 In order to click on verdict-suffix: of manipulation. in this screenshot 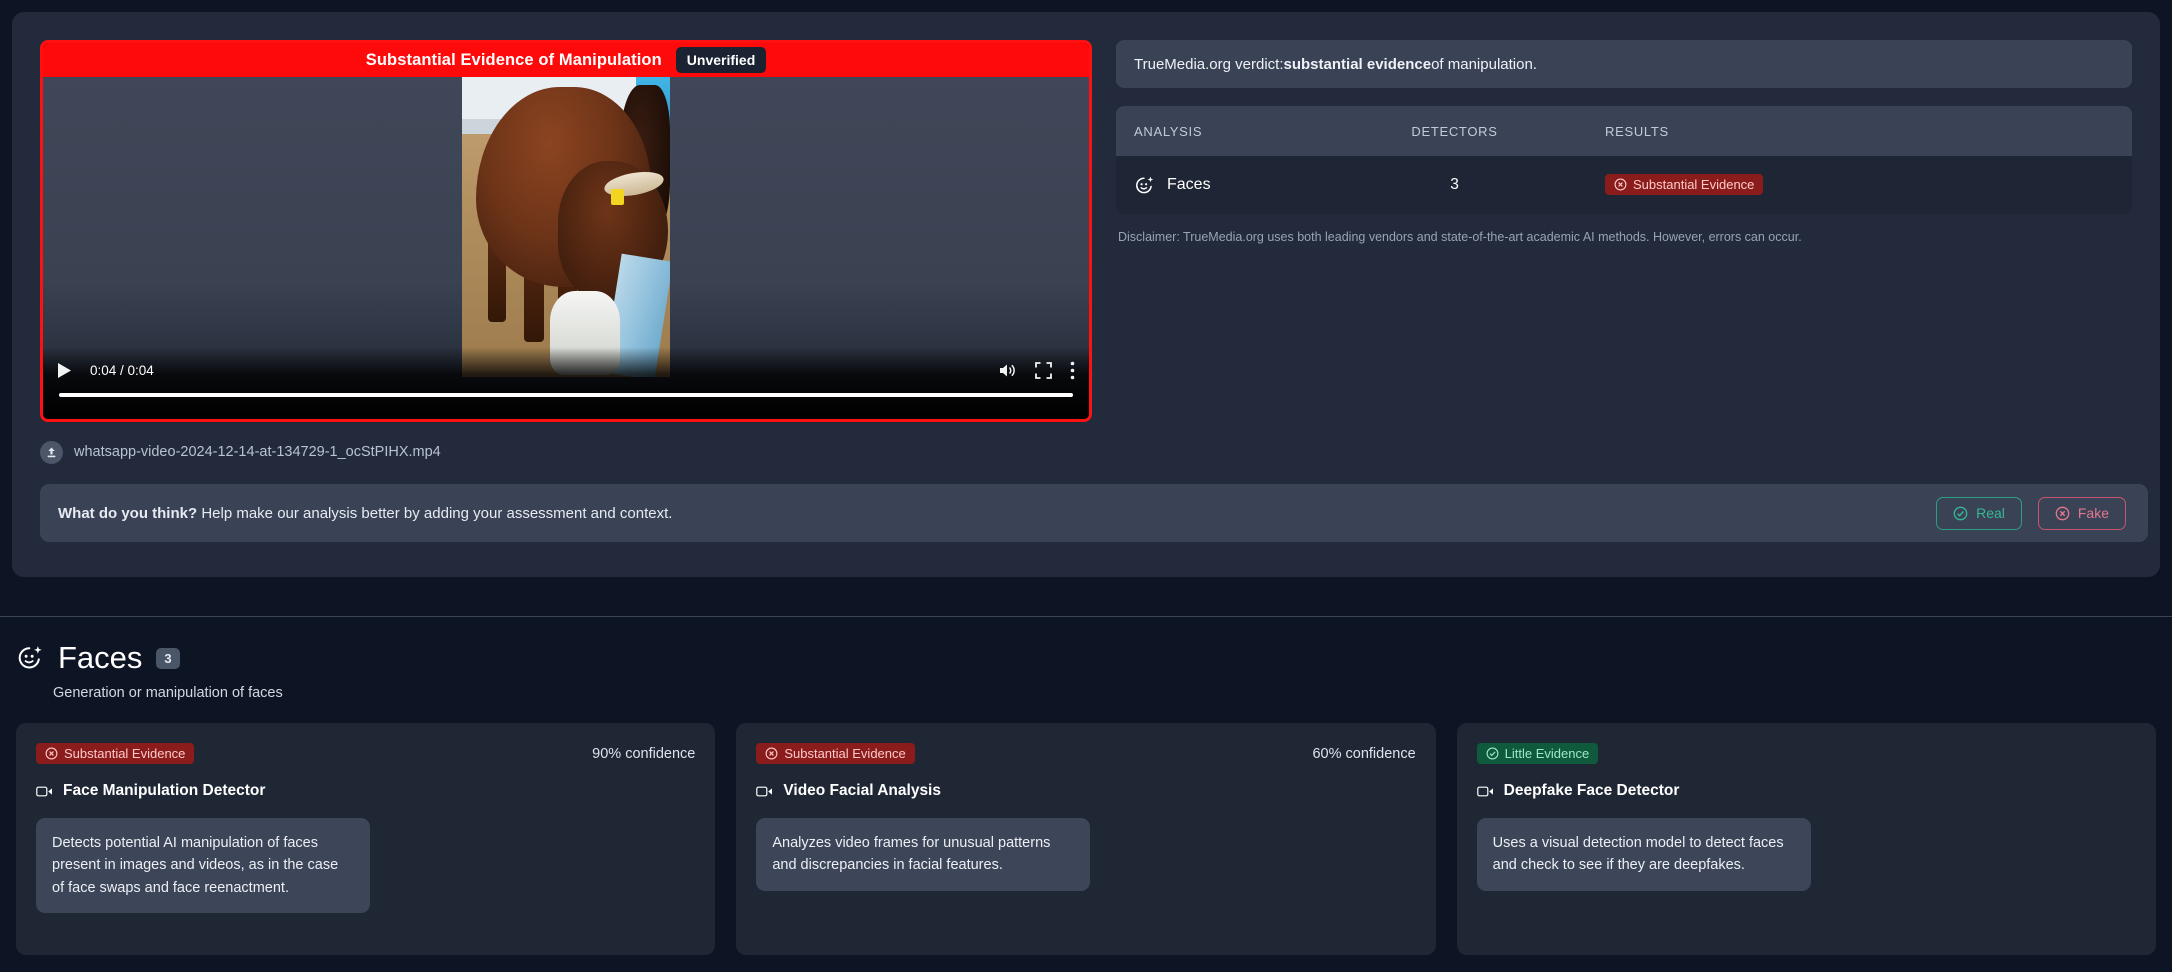, I will do `click(1484, 64)`.